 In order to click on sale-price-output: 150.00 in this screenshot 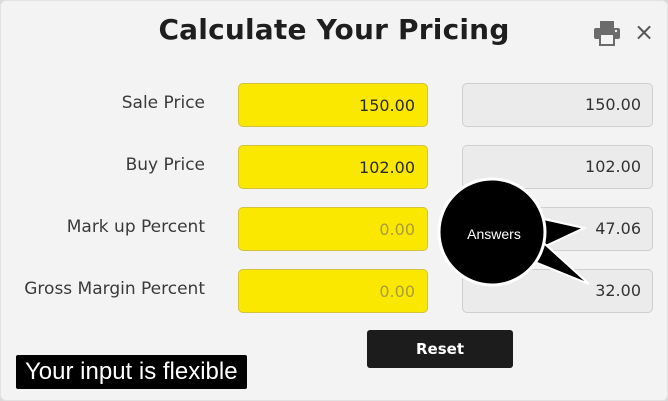, I will do `click(557, 105)`.